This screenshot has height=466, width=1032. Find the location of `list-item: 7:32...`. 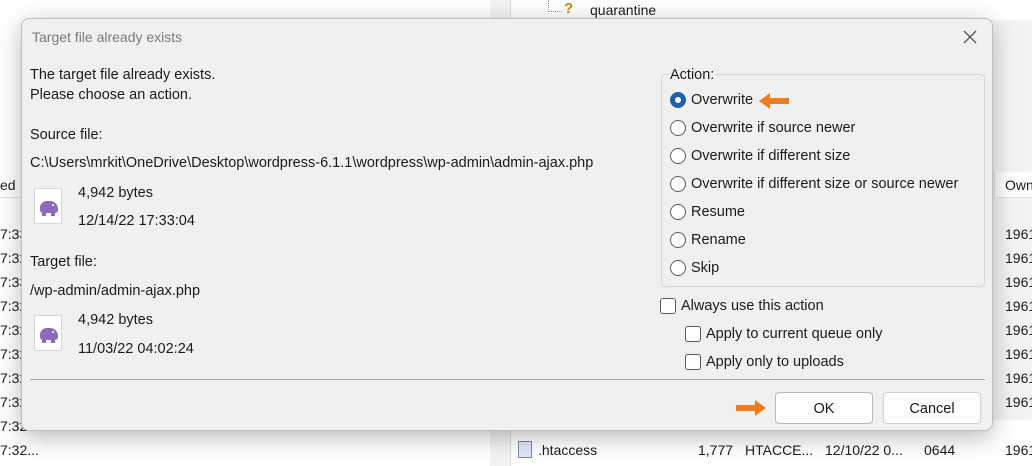

list-item: 7:32... is located at coordinates (19, 450).